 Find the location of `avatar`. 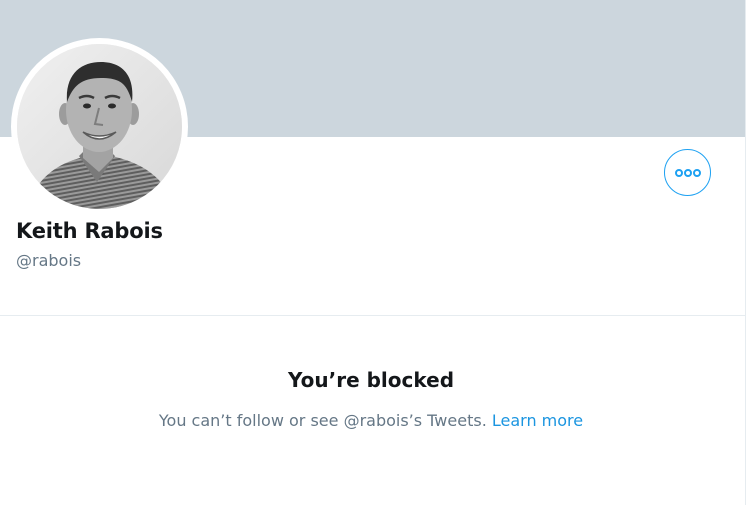

avatar is located at coordinates (99, 126).